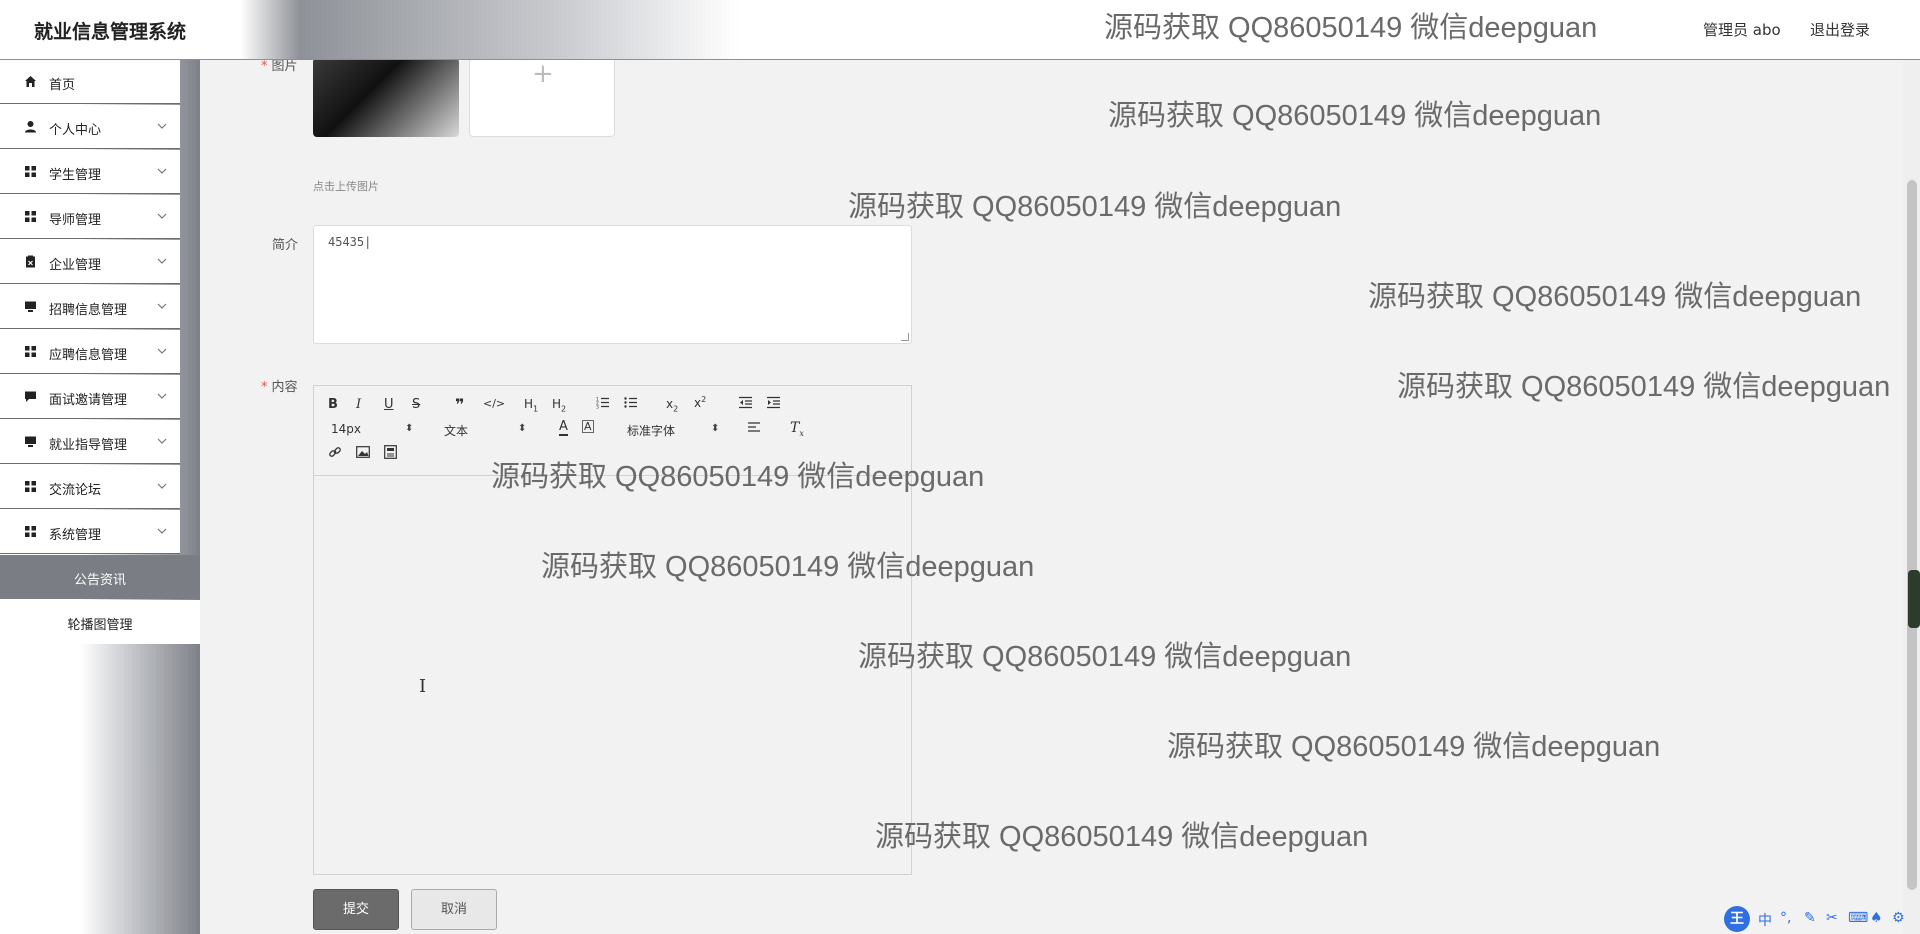 Image resolution: width=1920 pixels, height=934 pixels. Describe the element at coordinates (597, 407) in the screenshot. I see `svg-text: 3` at that location.